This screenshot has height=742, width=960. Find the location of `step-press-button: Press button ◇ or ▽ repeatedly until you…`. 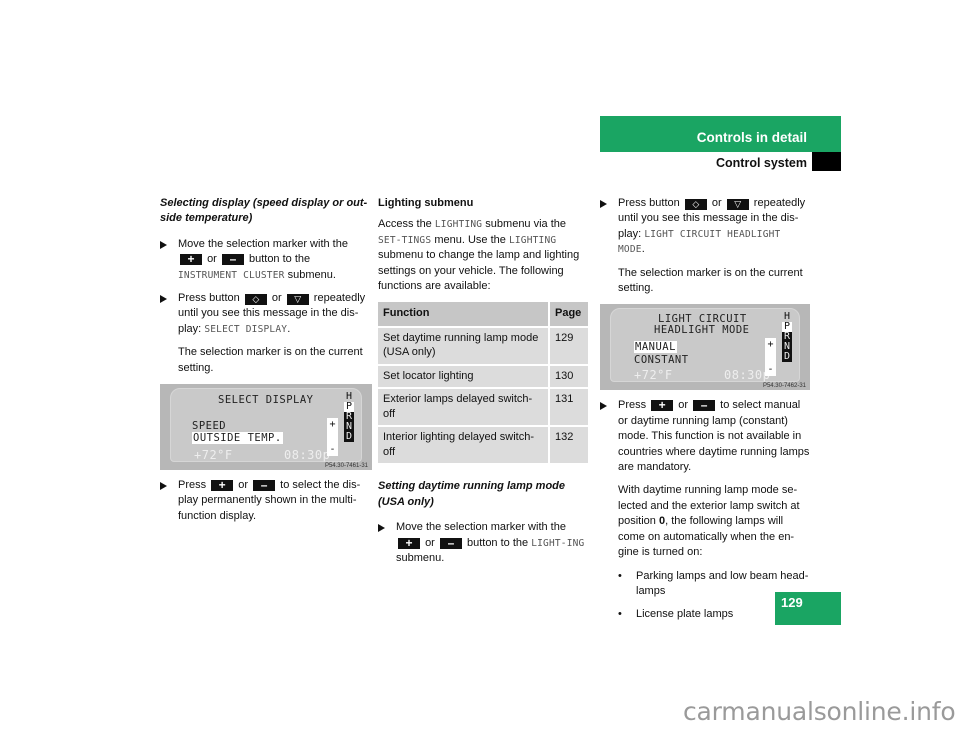

step-press-button: Press button ◇ or ▽ repeatedly until you… is located at coordinates (266, 314).